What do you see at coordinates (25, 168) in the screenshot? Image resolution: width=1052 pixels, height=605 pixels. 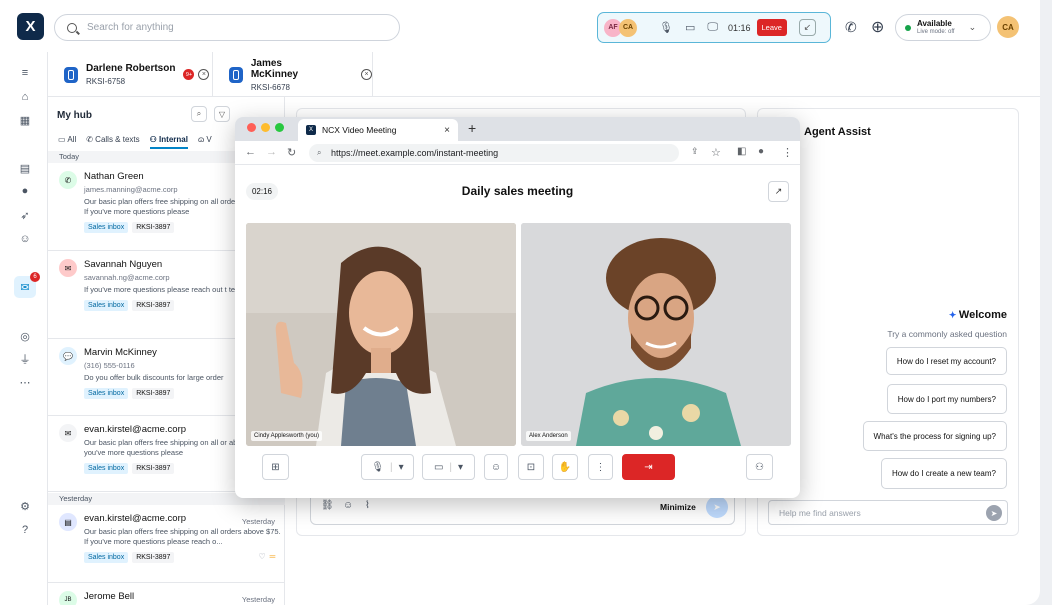 I see `inbox-icon: ▤` at bounding box center [25, 168].